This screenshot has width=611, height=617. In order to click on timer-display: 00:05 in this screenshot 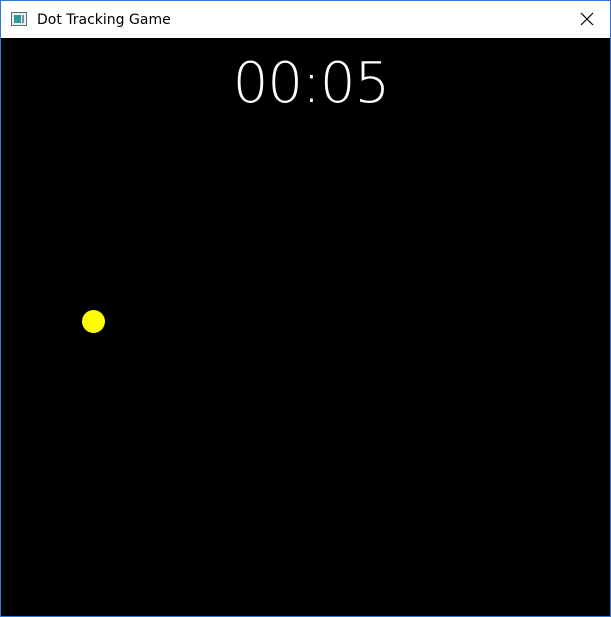, I will do `click(311, 83)`.